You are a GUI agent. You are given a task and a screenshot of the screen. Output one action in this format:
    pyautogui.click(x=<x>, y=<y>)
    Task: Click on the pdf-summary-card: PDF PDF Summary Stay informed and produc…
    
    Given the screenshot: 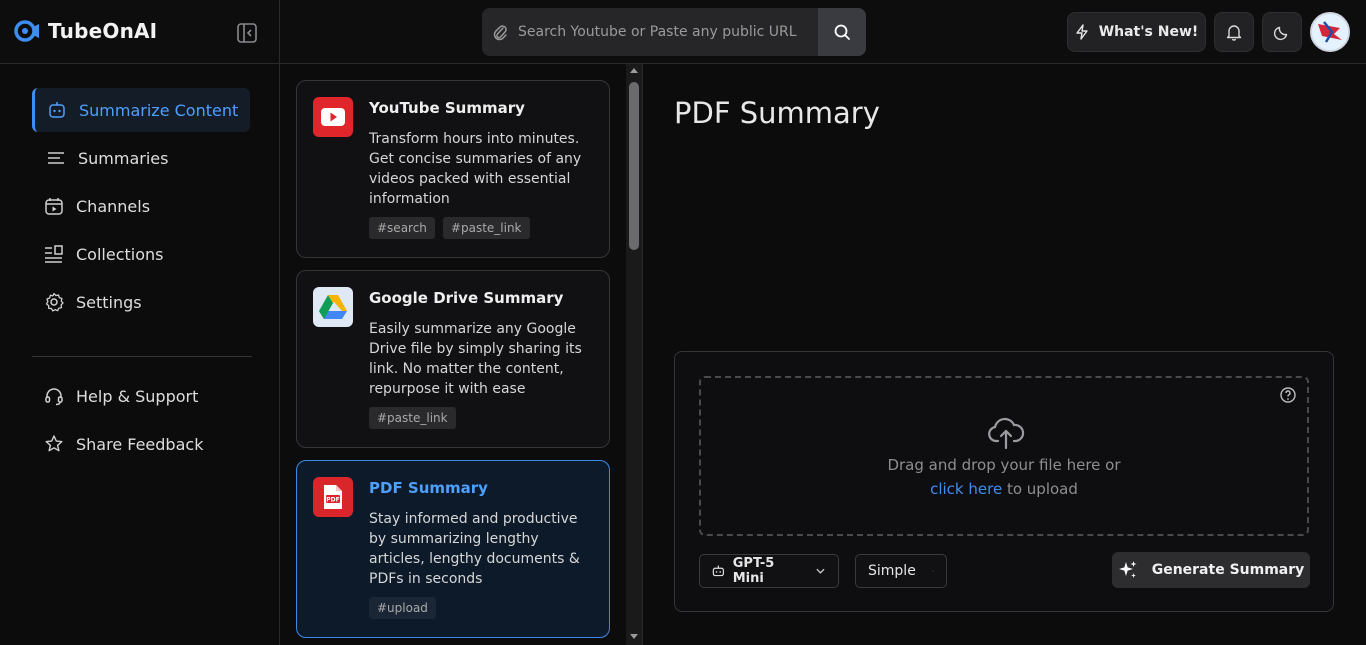 What is the action you would take?
    pyautogui.click(x=453, y=549)
    